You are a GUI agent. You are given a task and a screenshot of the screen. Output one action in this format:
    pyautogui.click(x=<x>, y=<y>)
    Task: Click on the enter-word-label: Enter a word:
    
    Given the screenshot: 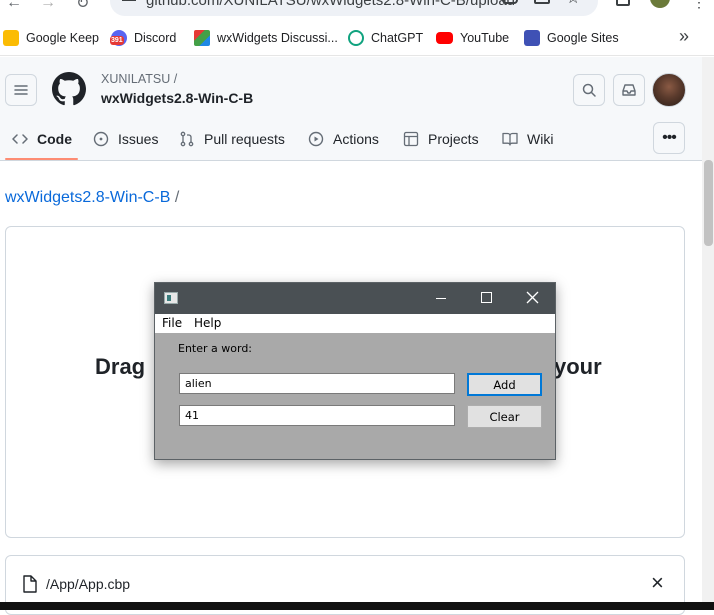 What is the action you would take?
    pyautogui.click(x=215, y=348)
    